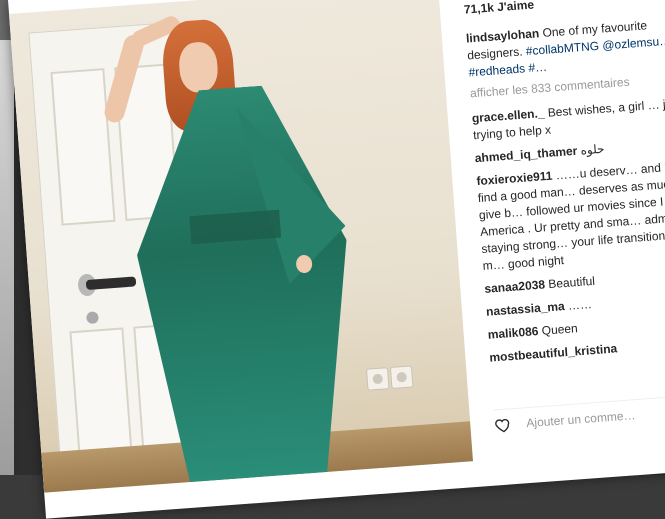 The height and width of the screenshot is (519, 665). What do you see at coordinates (592, 149) in the screenshot?
I see `comment-text: حلوه` at bounding box center [592, 149].